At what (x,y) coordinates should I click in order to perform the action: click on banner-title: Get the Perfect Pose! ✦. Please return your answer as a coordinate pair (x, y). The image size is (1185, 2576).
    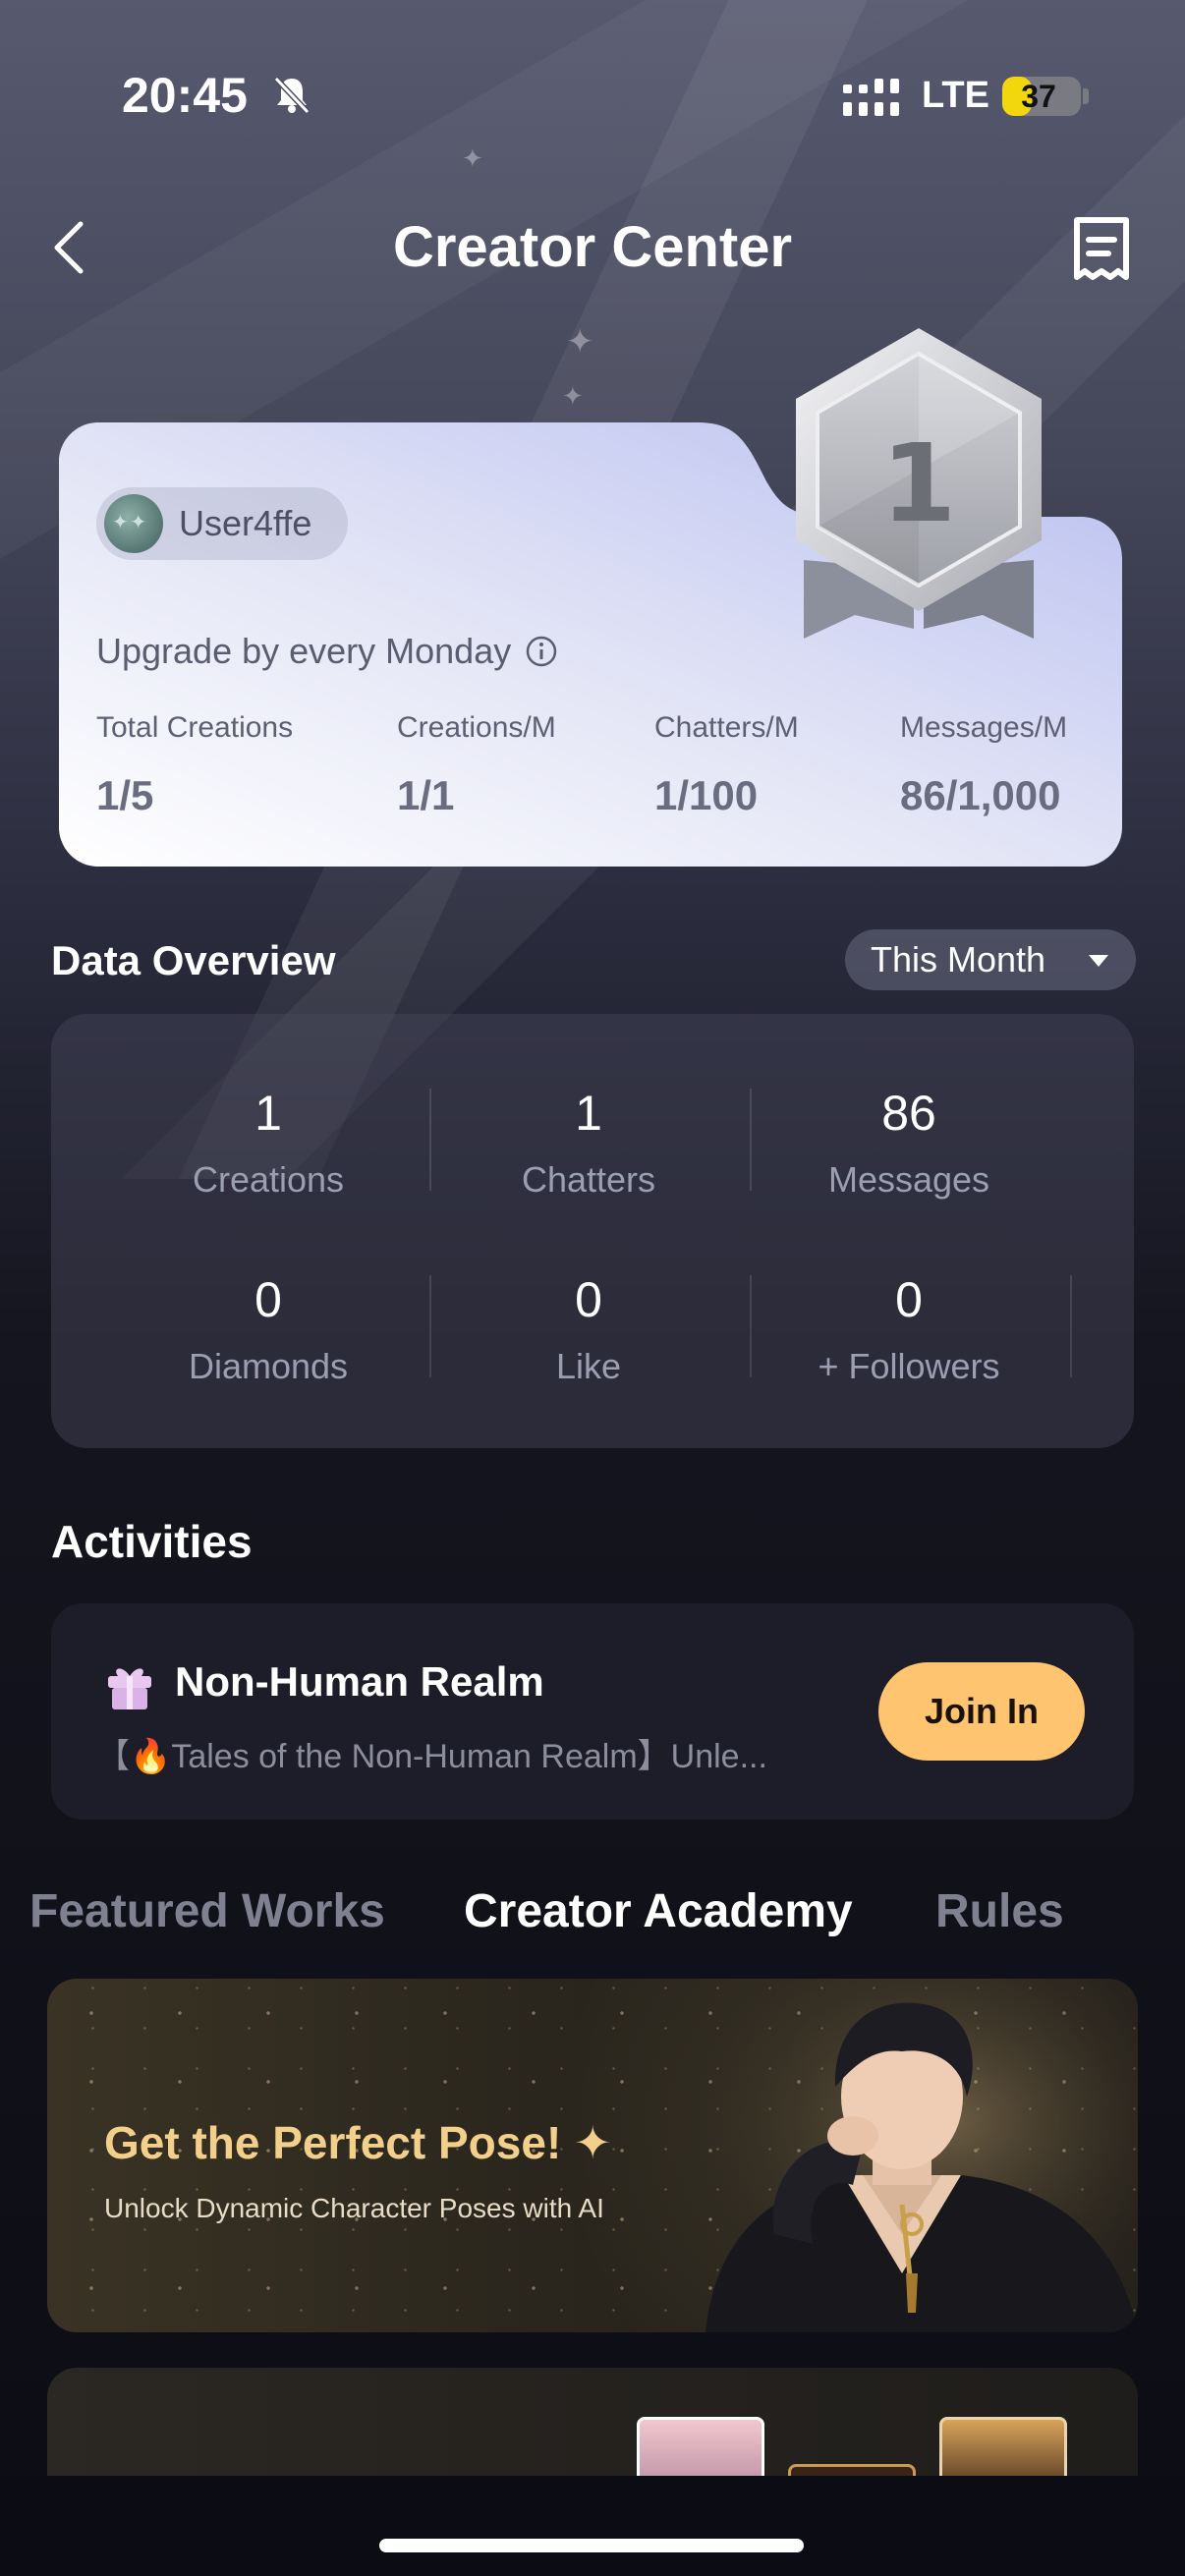
    Looking at the image, I should click on (358, 2142).